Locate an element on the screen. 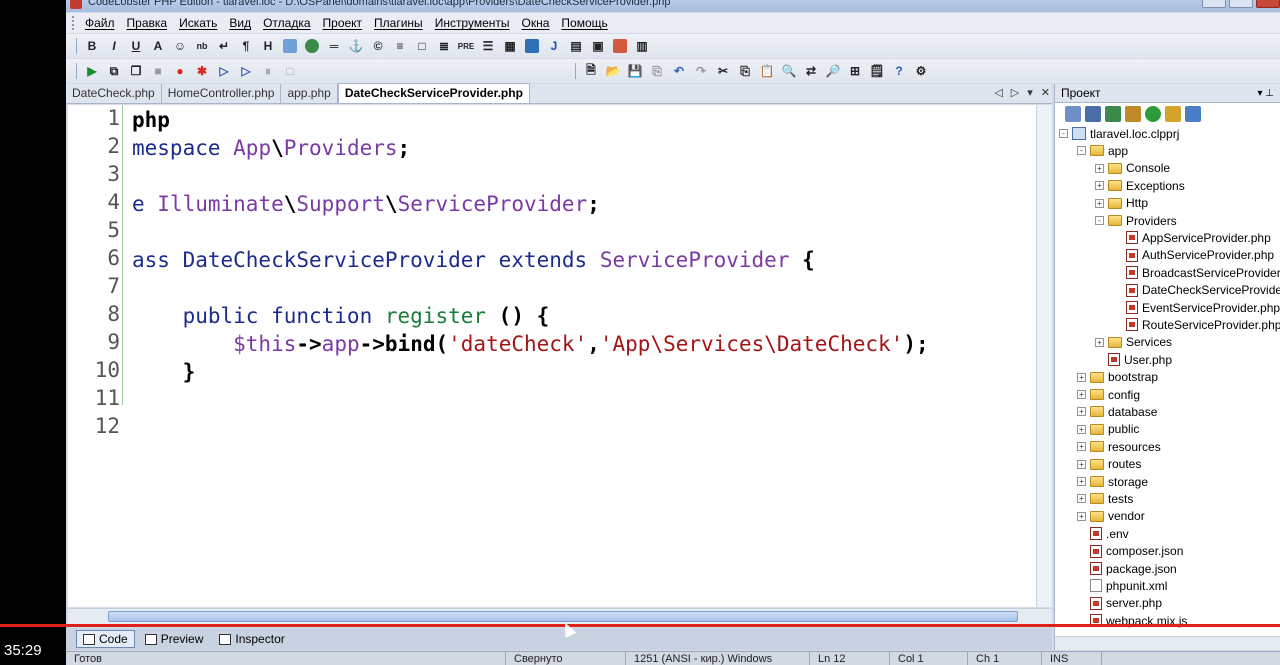 The width and height of the screenshot is (1280, 665). tree-item: + Console is located at coordinates (1132, 168).